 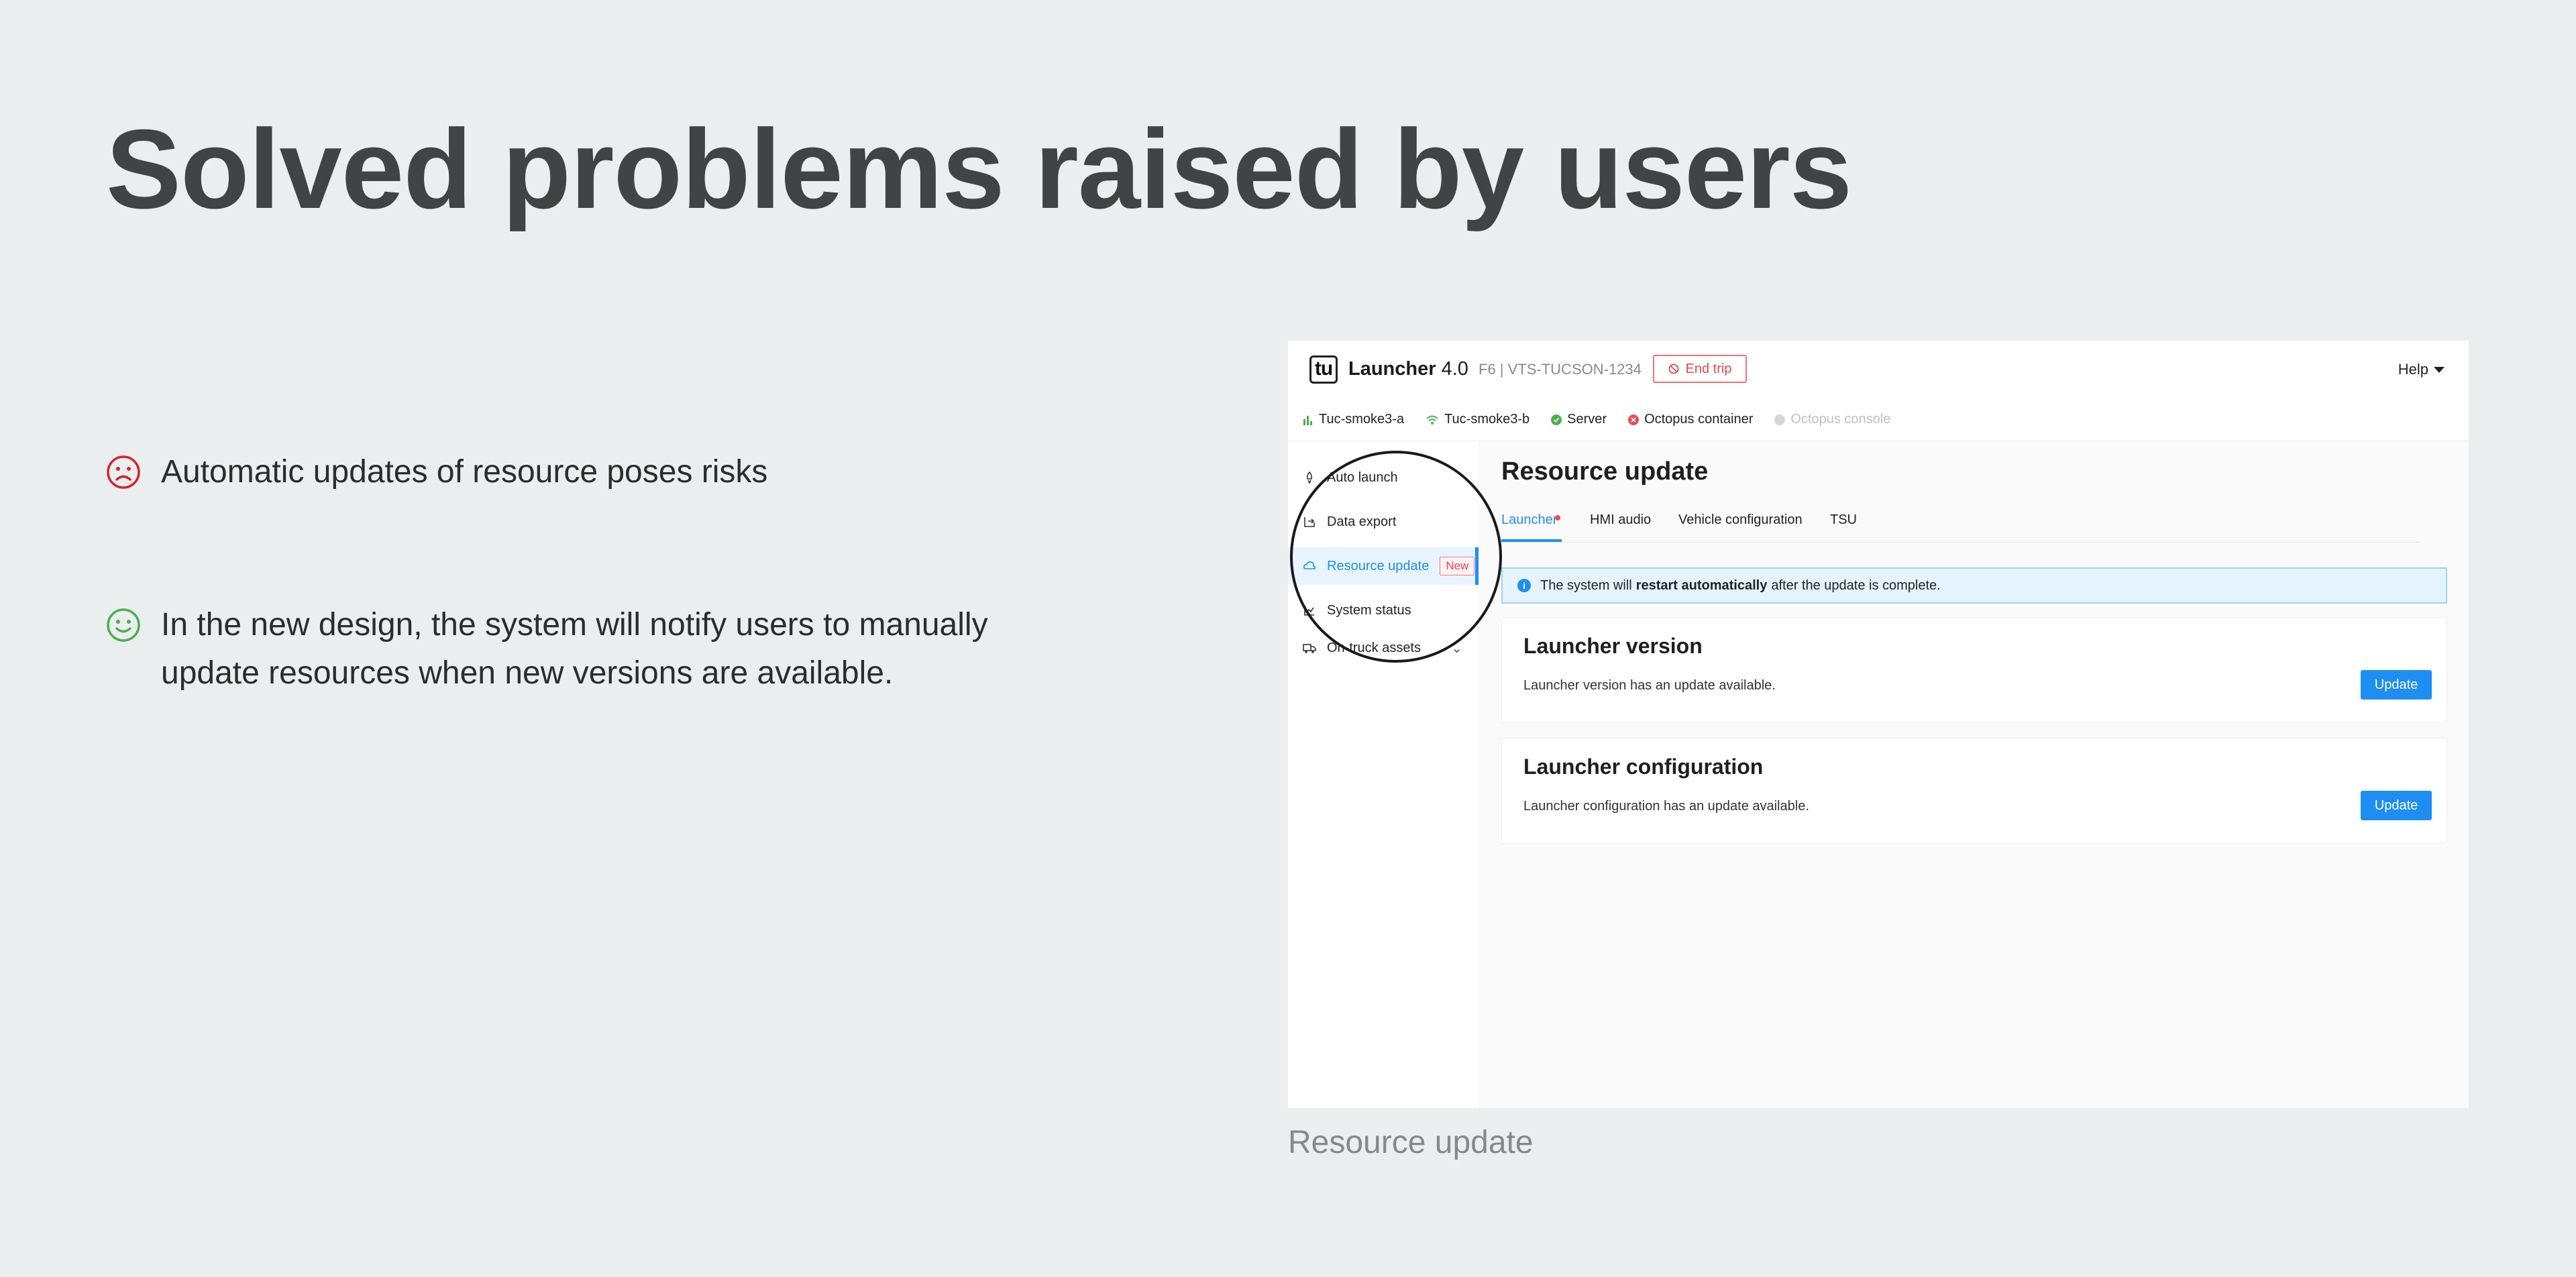 I want to click on info-text-bold: restart automatically, so click(x=1701, y=585).